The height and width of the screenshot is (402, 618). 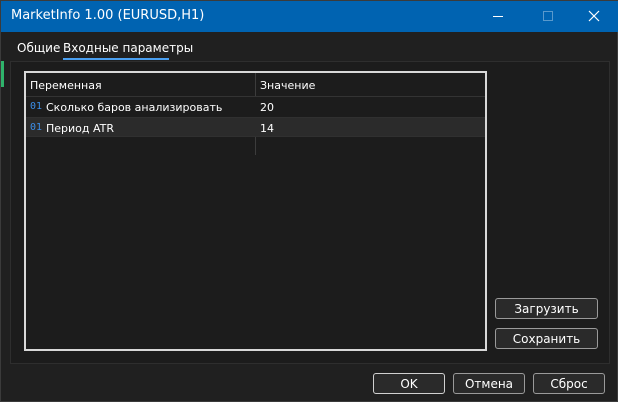 What do you see at coordinates (38, 48) in the screenshot?
I see `tab-general: Общие` at bounding box center [38, 48].